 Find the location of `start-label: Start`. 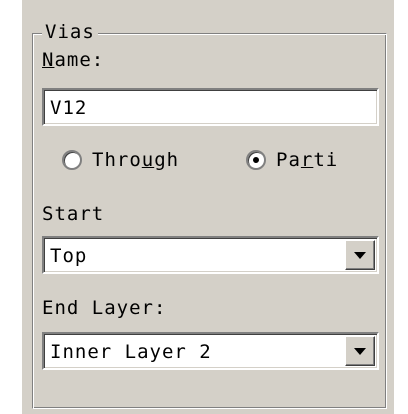

start-label: Start is located at coordinates (73, 214).